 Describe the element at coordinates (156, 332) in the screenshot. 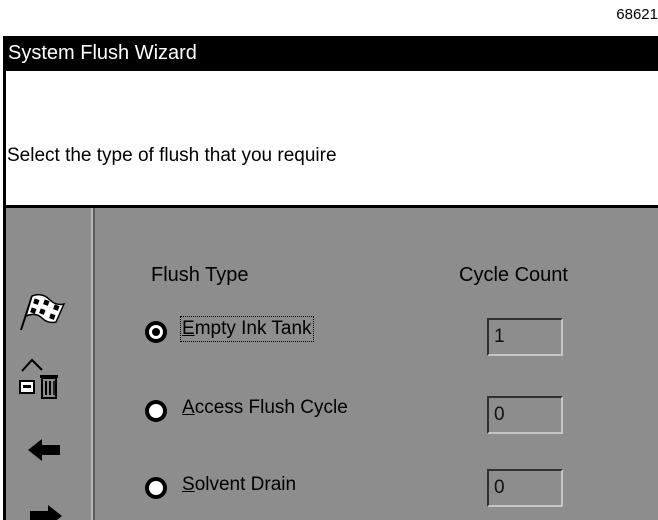

I see `empty-ink-tank-radio` at that location.